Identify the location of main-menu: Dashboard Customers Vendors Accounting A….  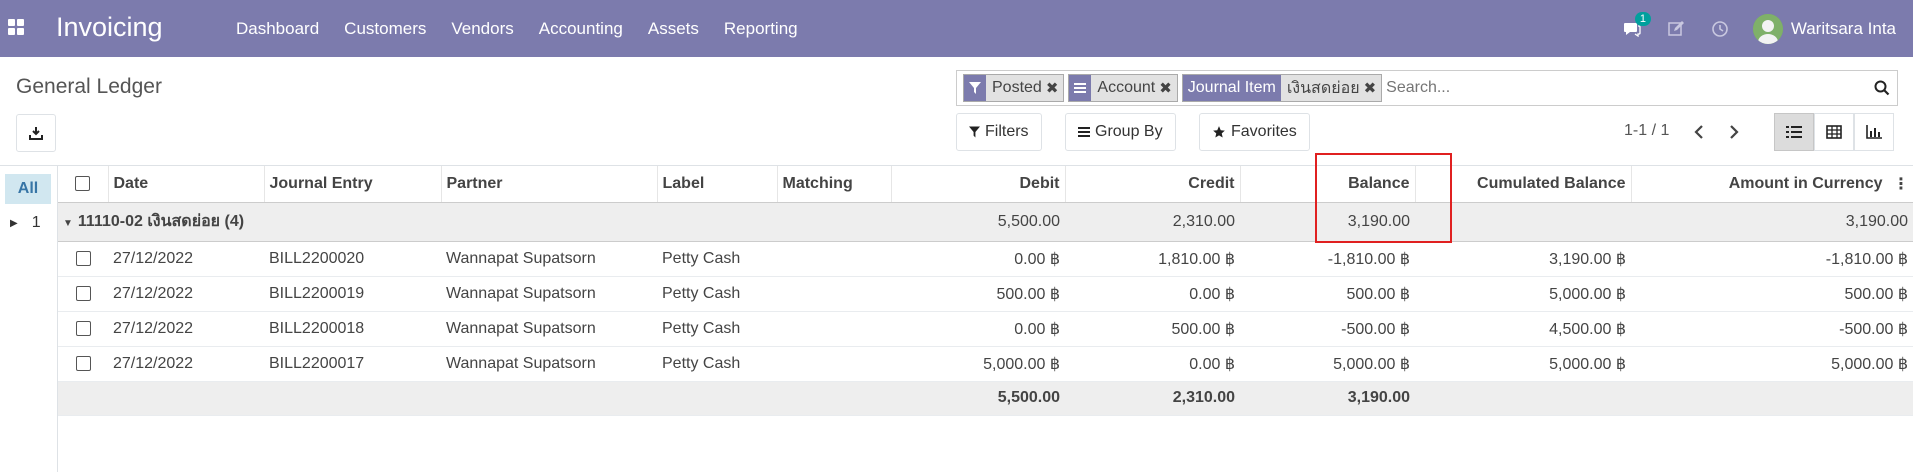
(529, 28).